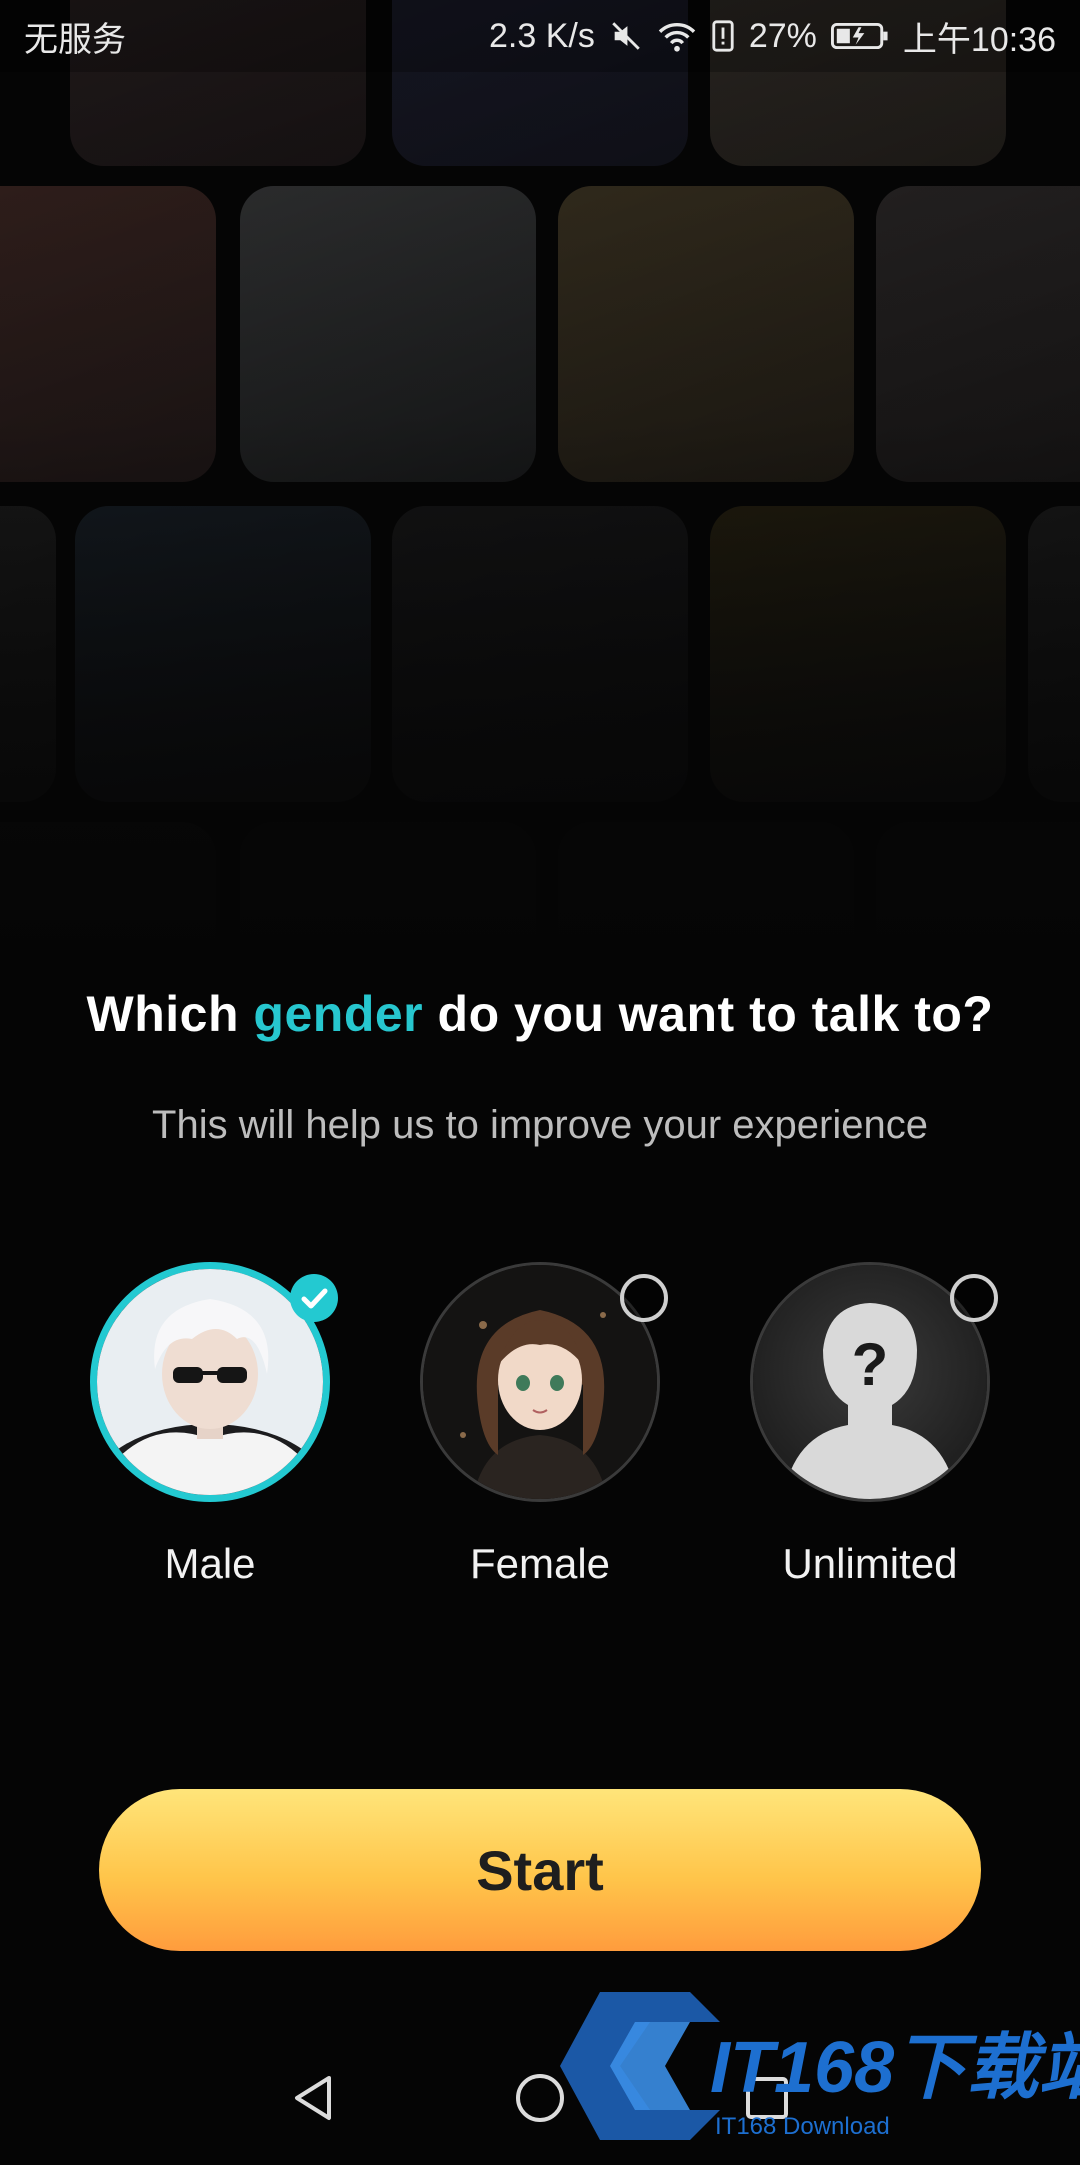 This screenshot has height=2165, width=1080. I want to click on mute-icon, so click(626, 36).